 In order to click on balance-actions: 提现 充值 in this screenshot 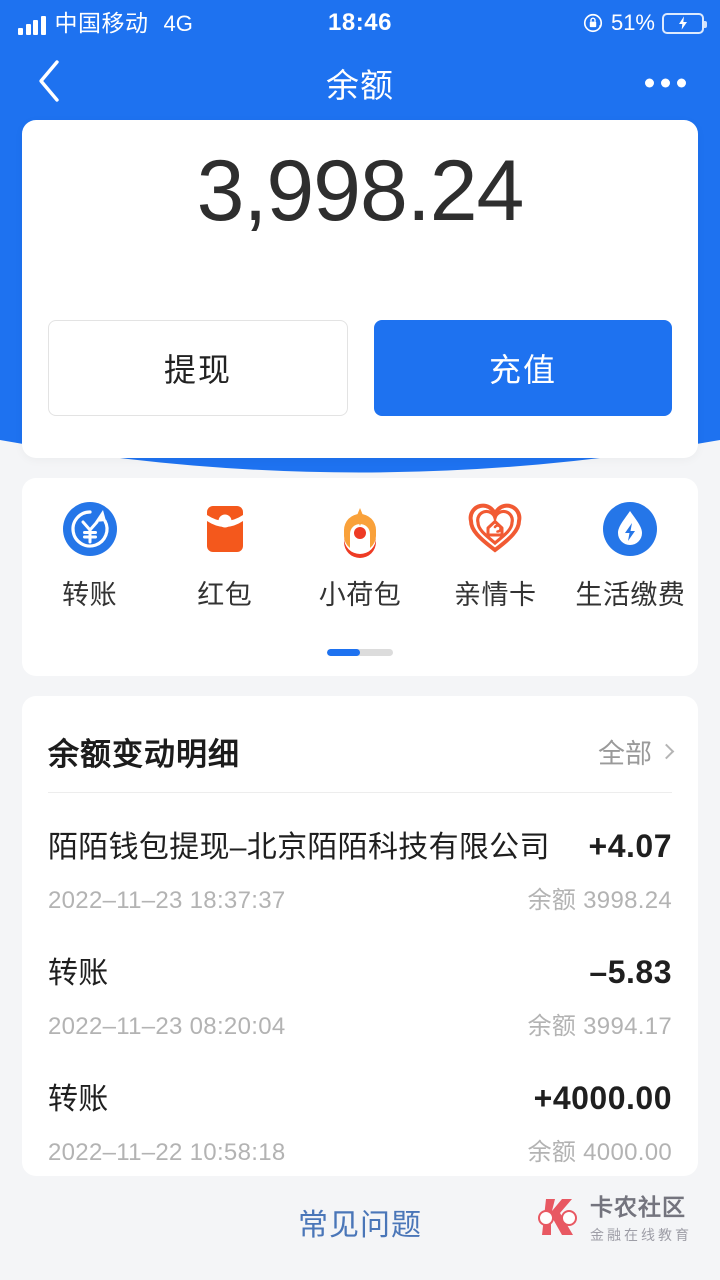, I will do `click(360, 368)`.